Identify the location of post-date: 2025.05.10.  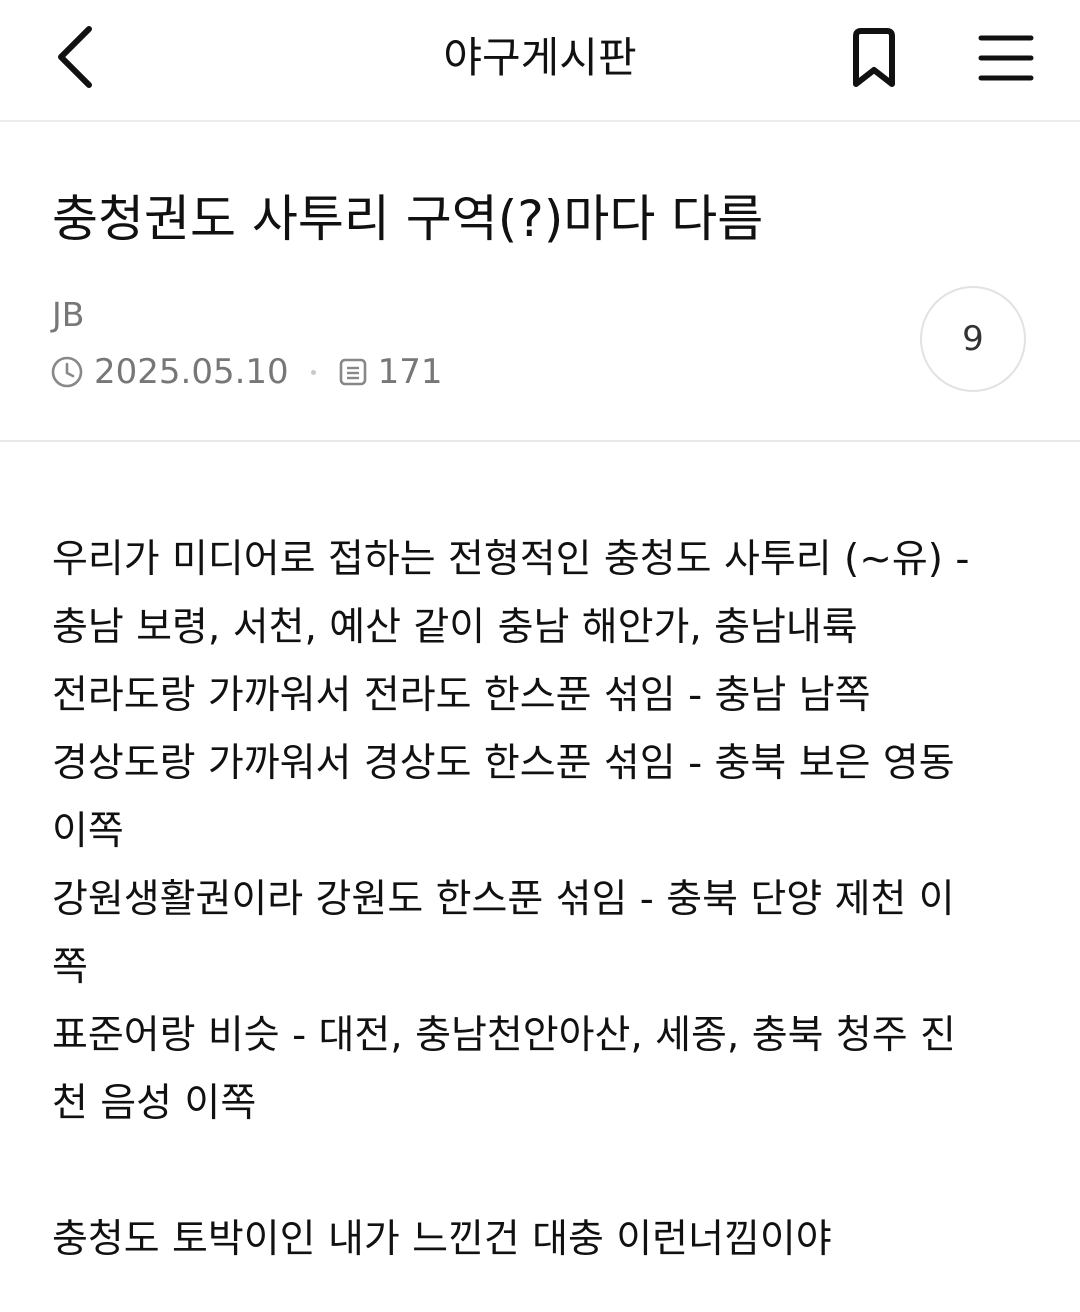
(191, 372).